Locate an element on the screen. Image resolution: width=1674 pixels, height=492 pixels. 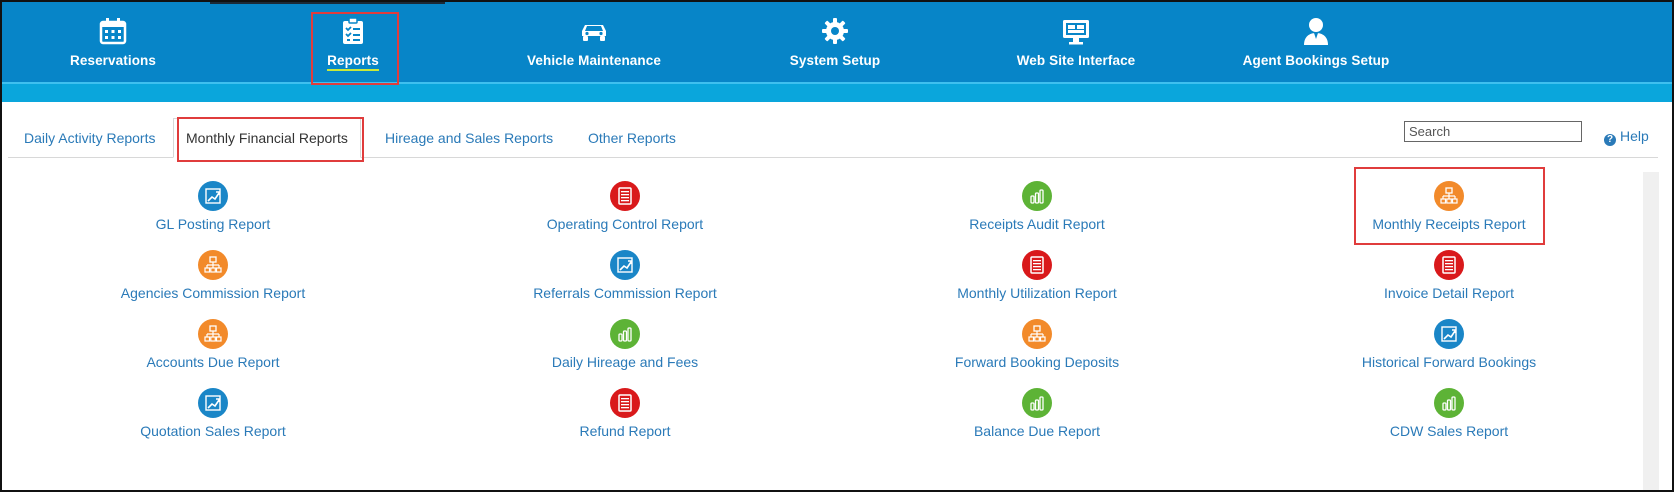
help-label: Help is located at coordinates (1634, 136).